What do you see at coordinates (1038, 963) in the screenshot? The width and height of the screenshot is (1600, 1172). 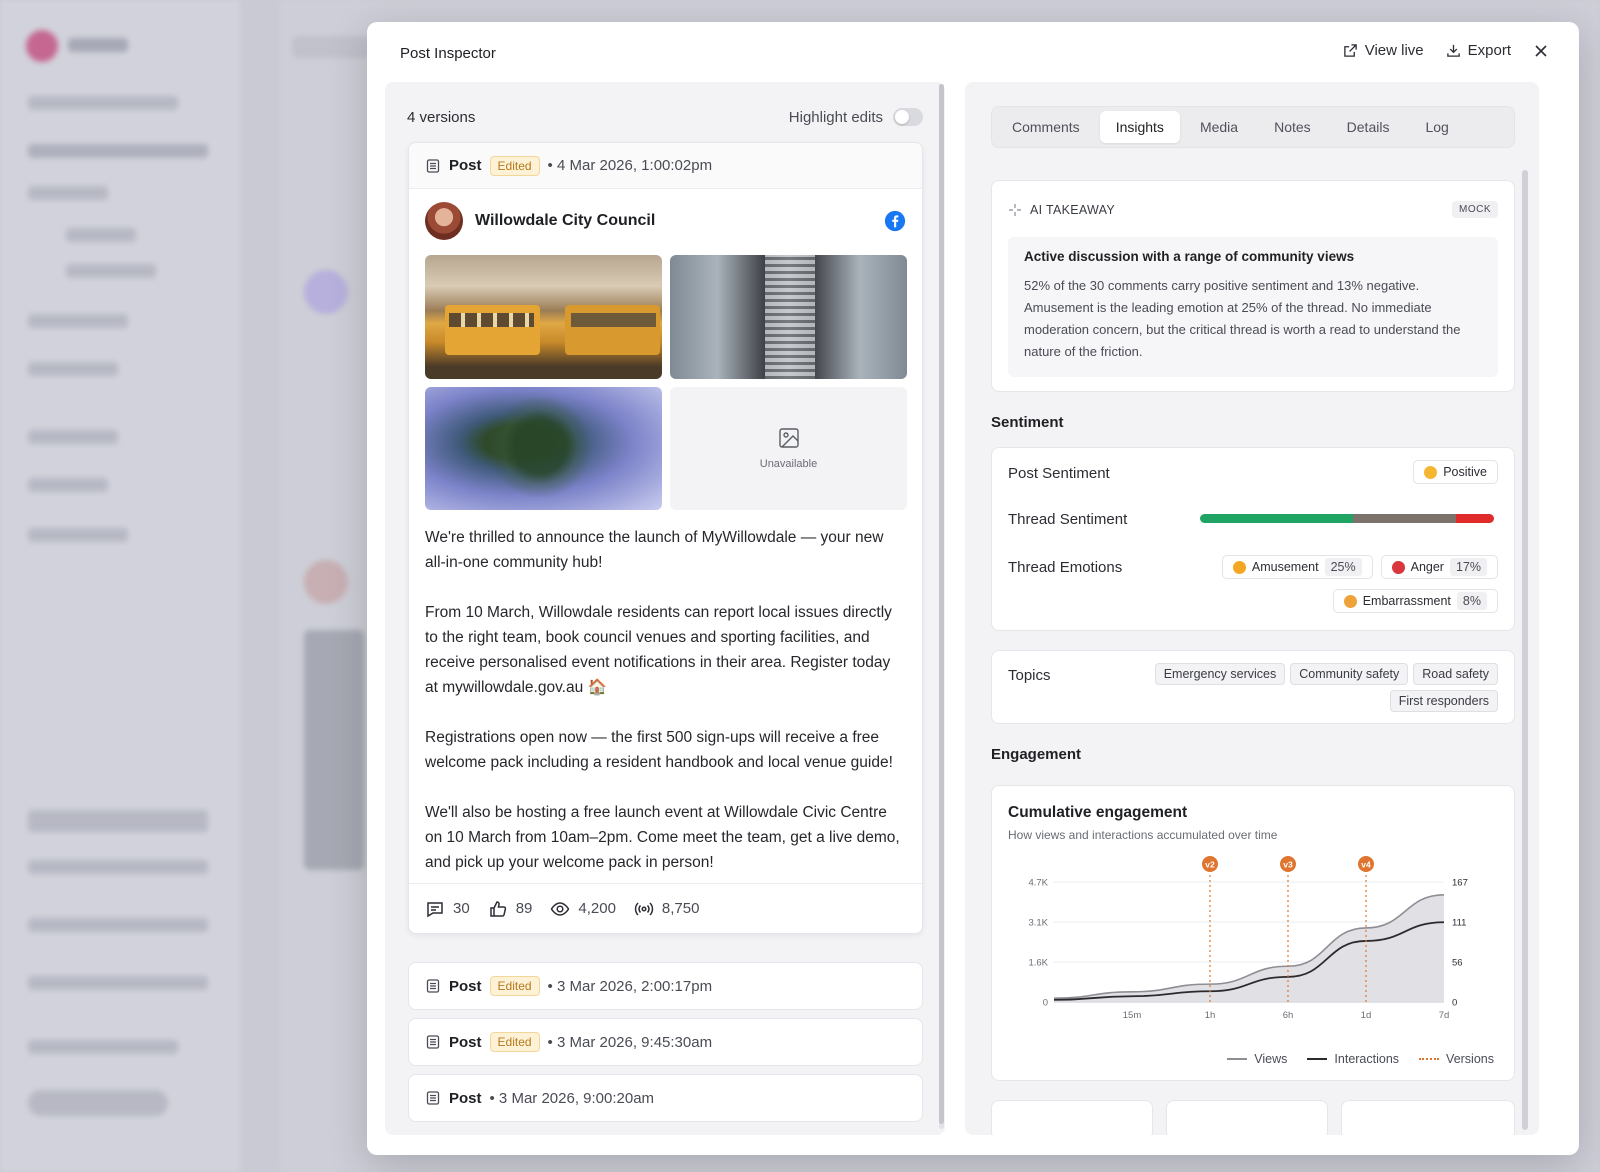 I see `y-left-tick-label: 1.6K` at bounding box center [1038, 963].